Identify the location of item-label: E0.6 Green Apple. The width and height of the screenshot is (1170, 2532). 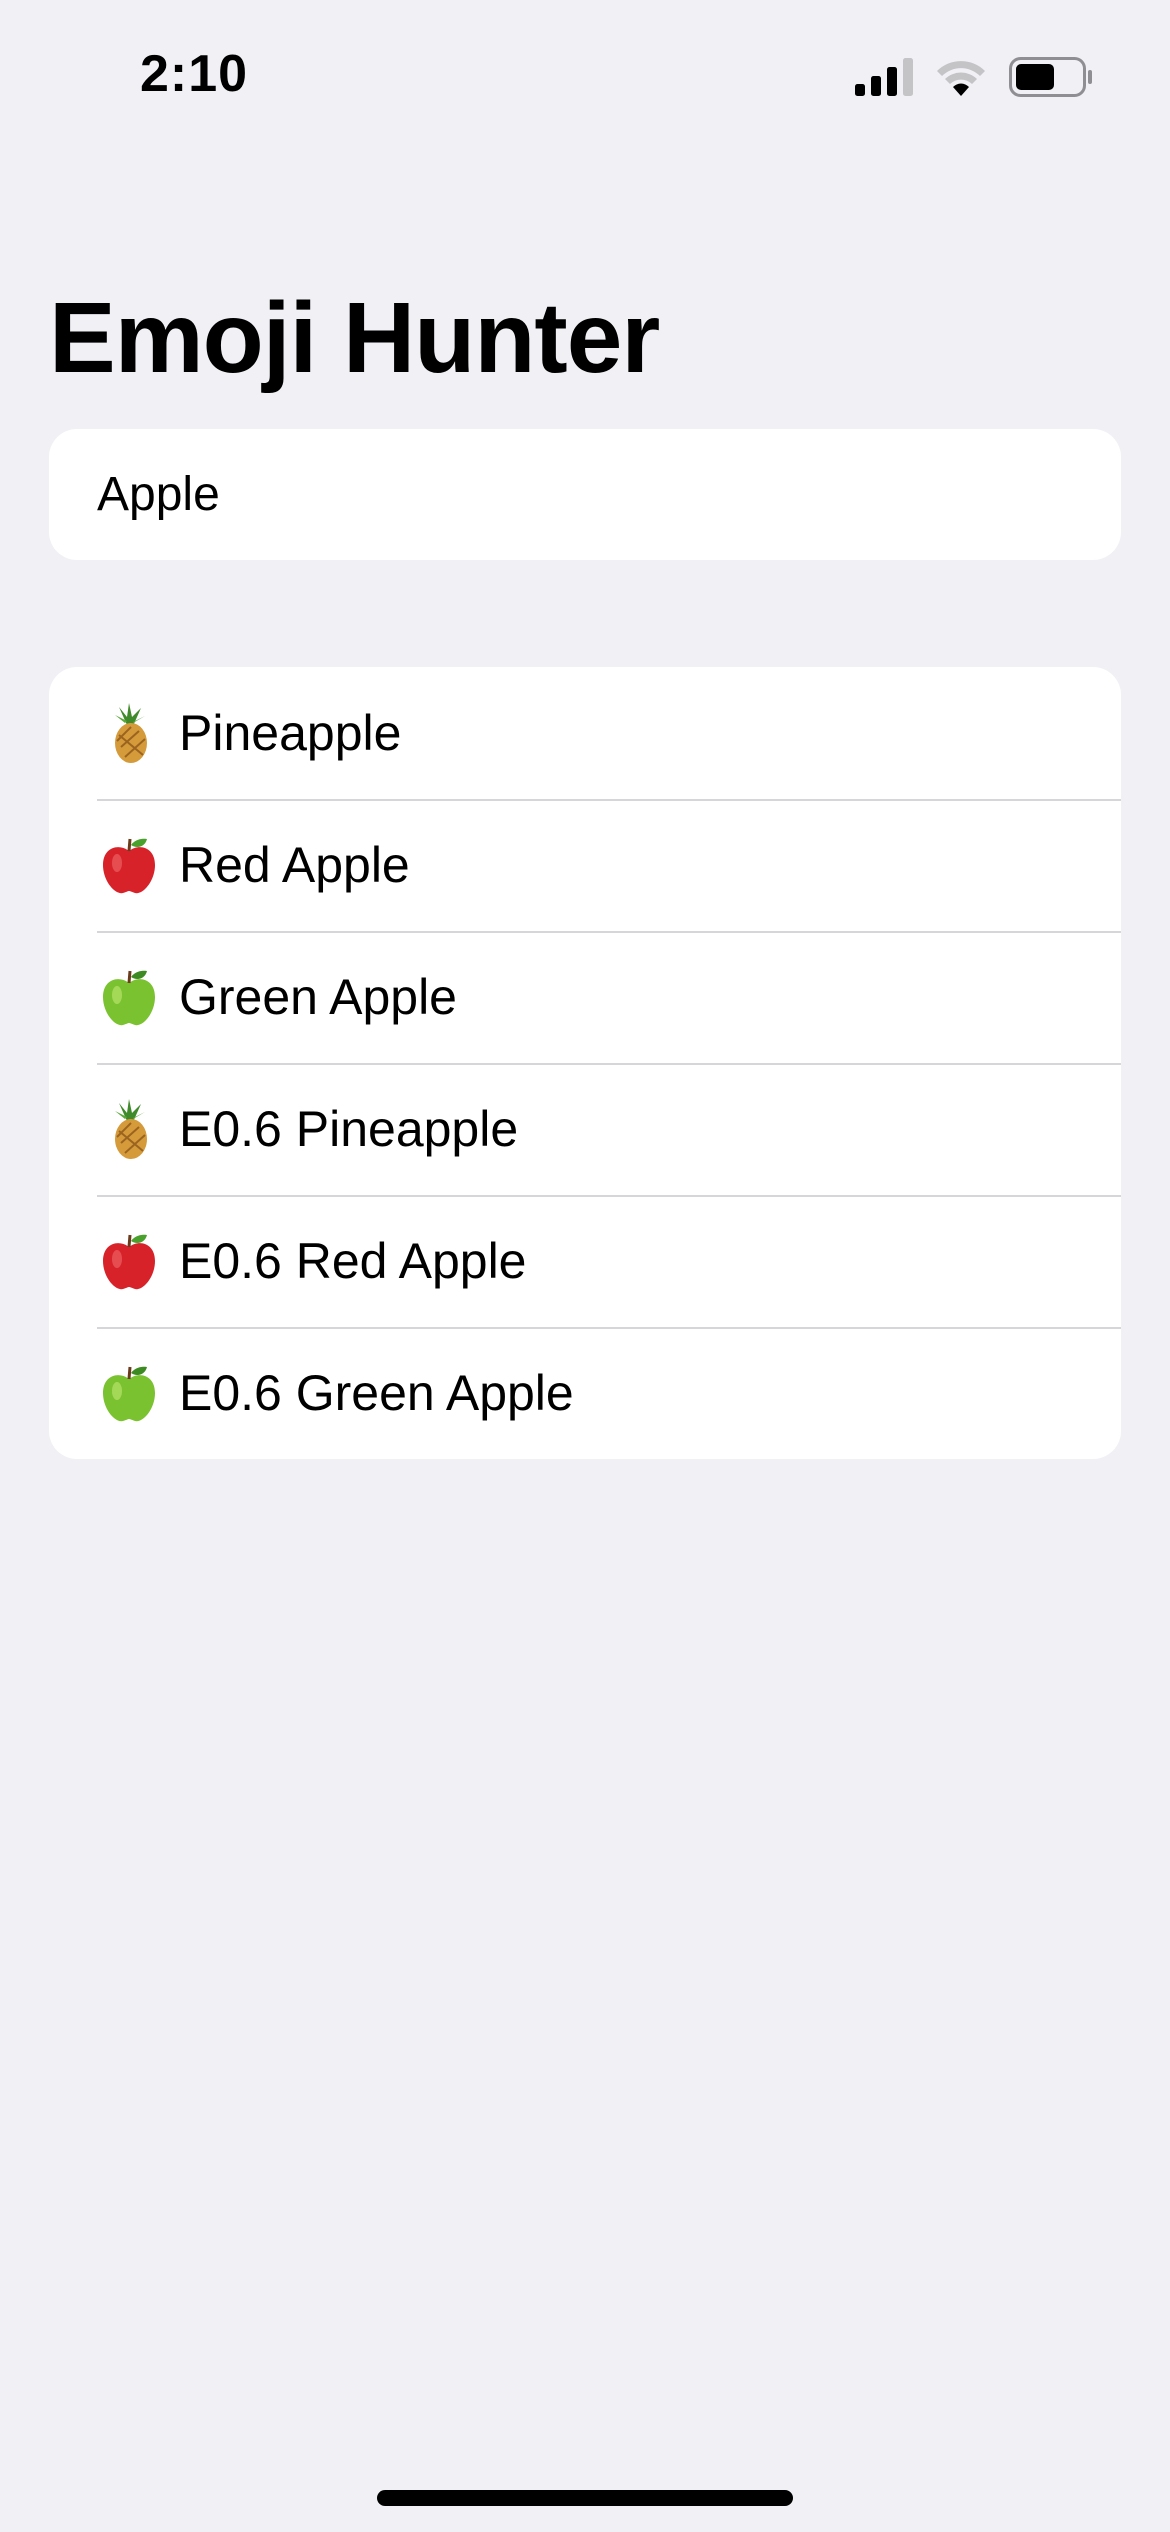
(376, 1393).